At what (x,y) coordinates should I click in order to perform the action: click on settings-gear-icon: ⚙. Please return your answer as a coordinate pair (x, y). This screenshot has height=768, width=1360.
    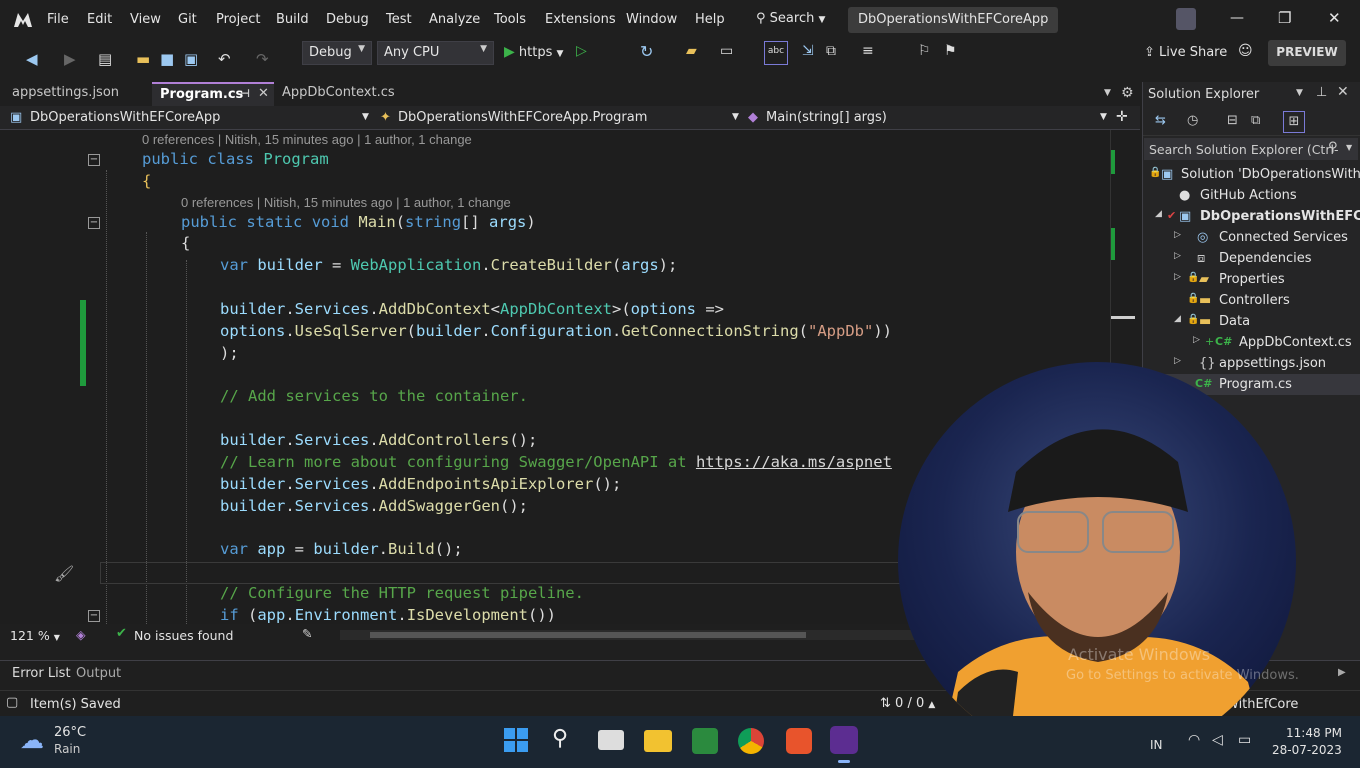
    Looking at the image, I should click on (1127, 93).